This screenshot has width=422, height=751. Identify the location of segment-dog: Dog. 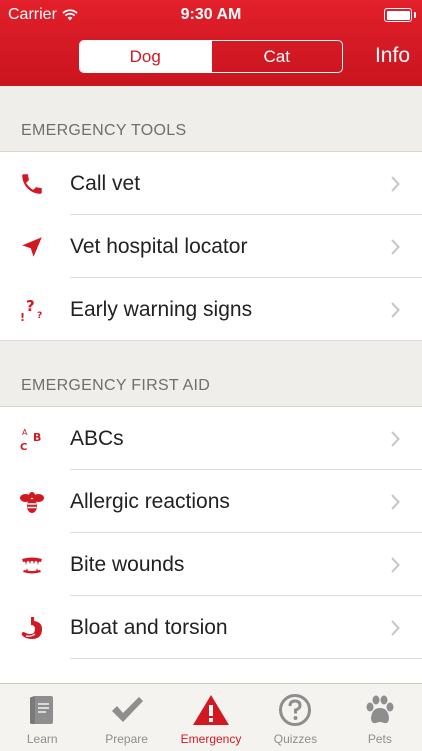
(145, 56).